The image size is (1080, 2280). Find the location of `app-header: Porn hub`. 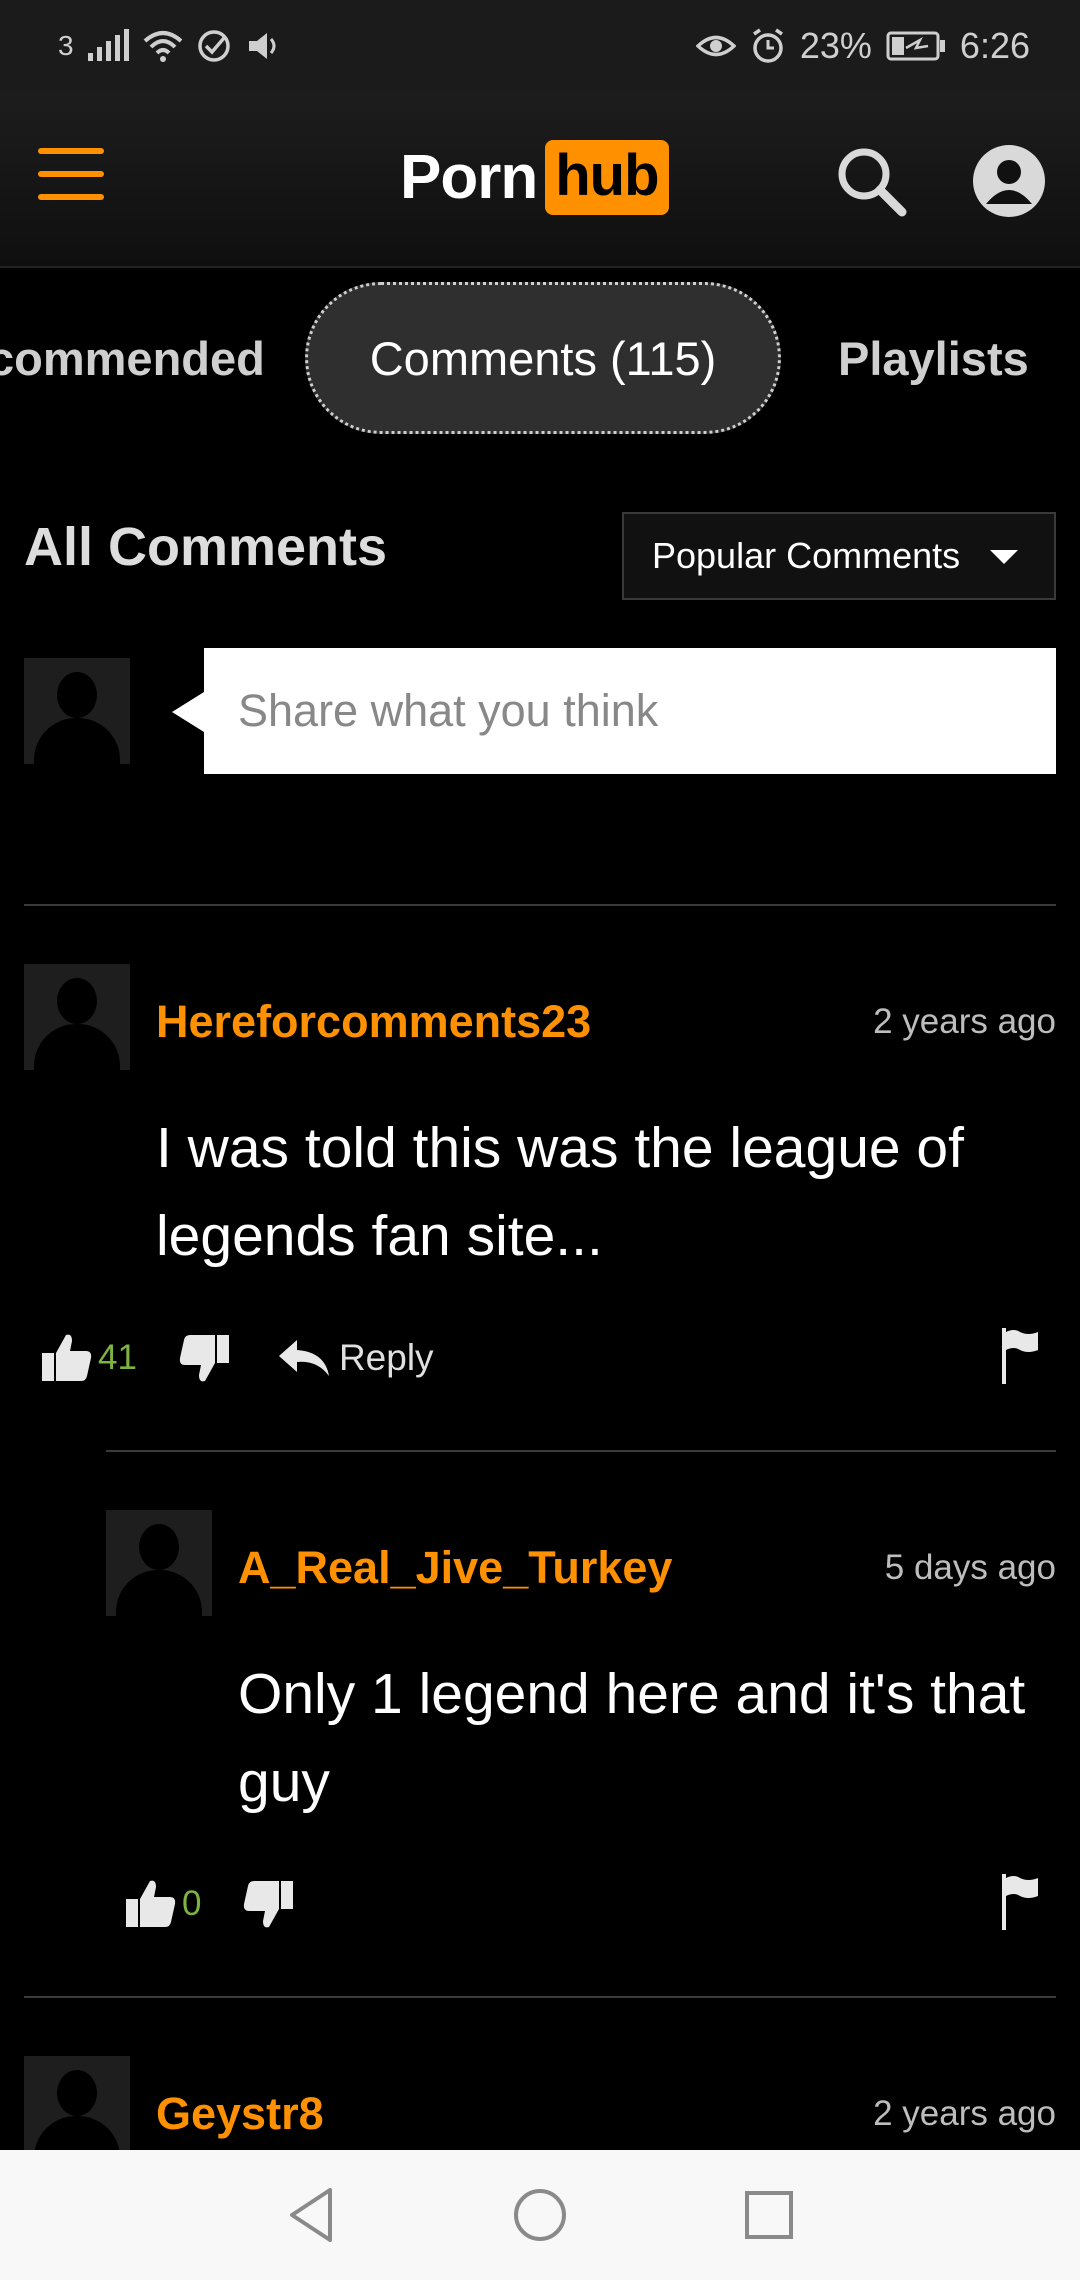

app-header: Porn hub is located at coordinates (540, 180).